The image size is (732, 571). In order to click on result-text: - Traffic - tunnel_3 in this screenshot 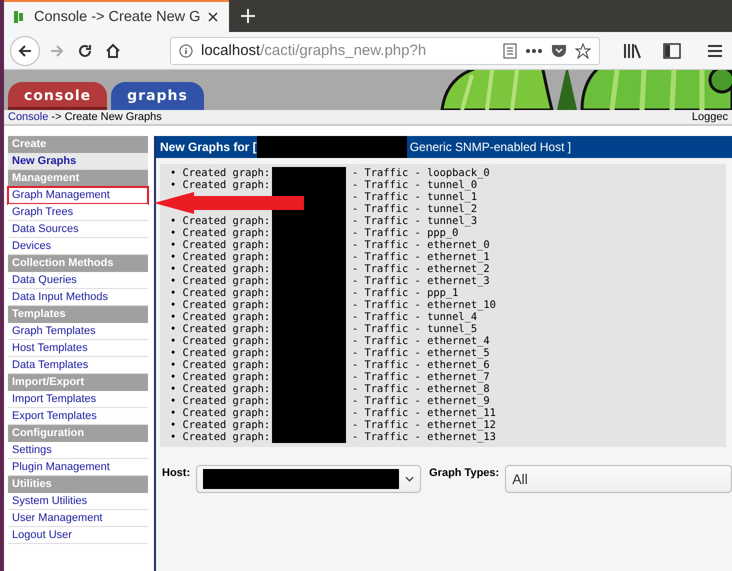, I will do `click(415, 221)`.